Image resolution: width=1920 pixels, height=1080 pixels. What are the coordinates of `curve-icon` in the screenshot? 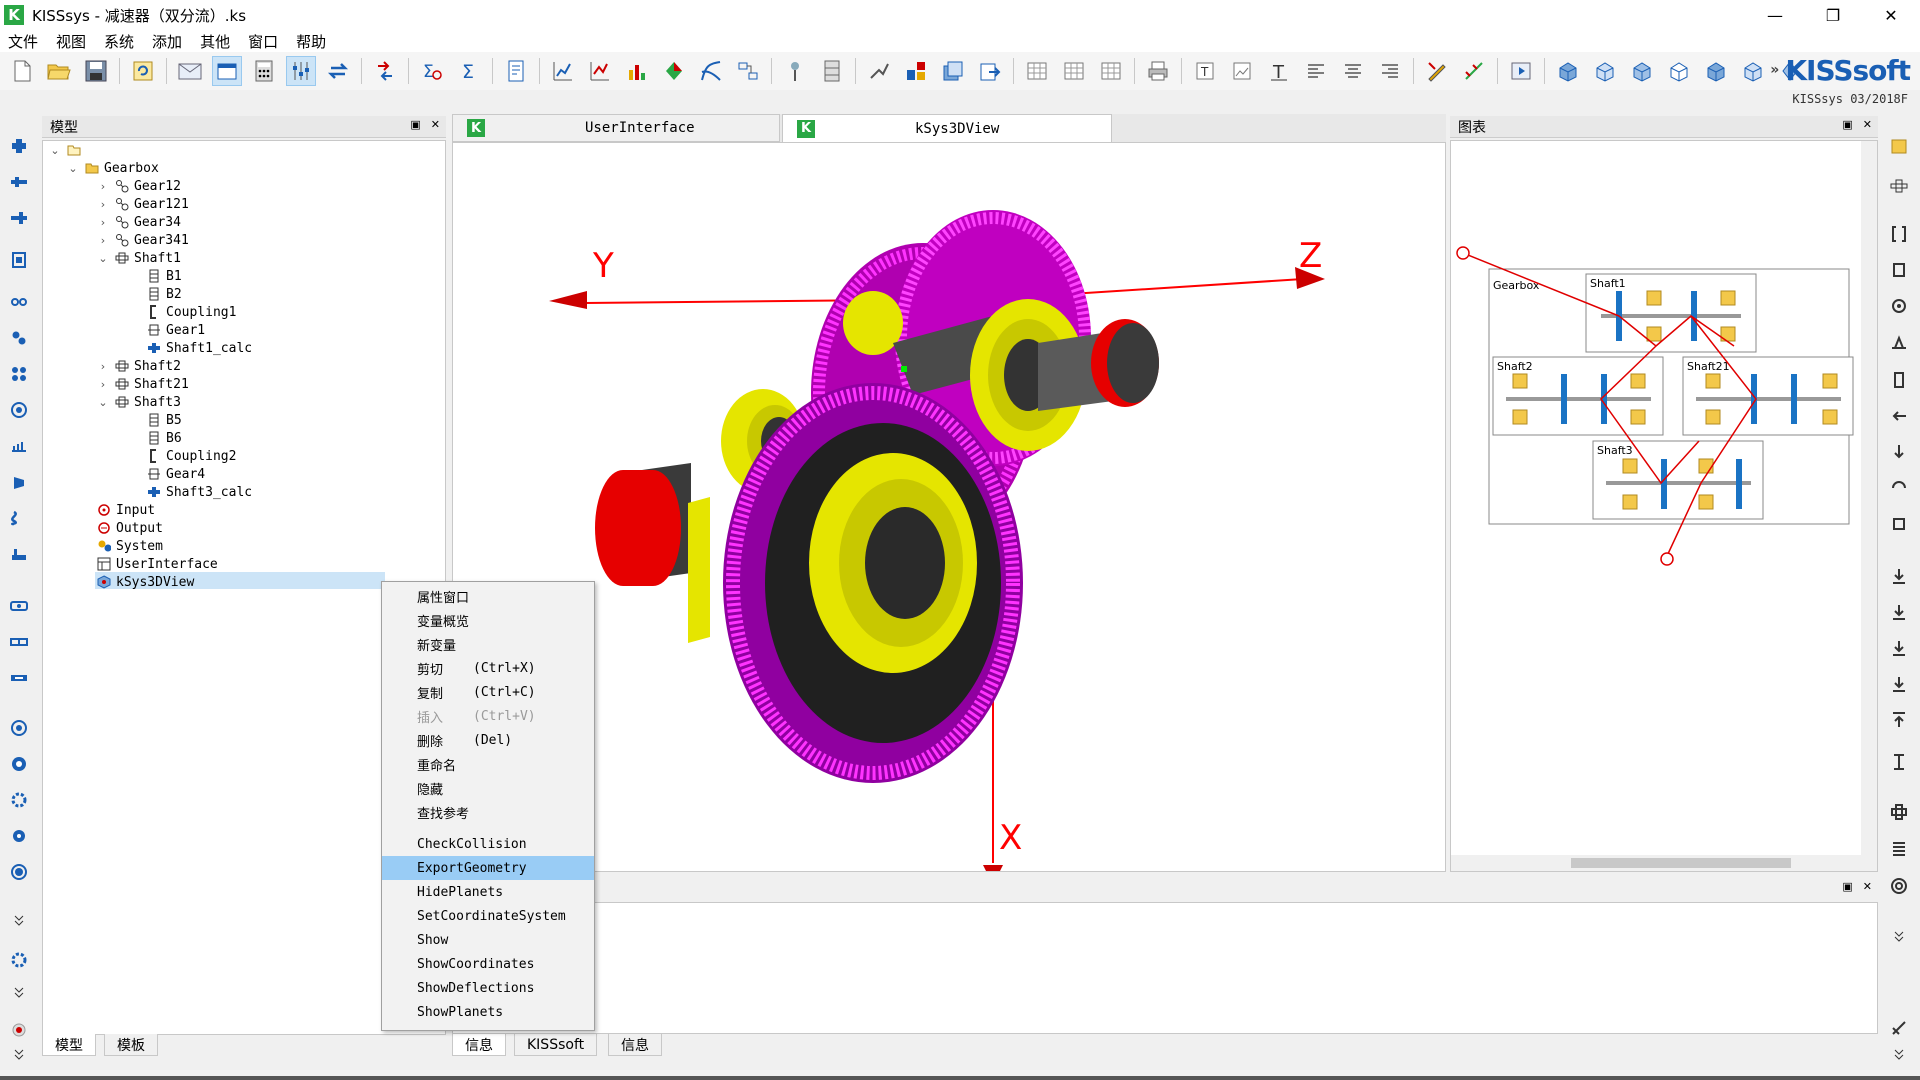 It's located at (711, 71).